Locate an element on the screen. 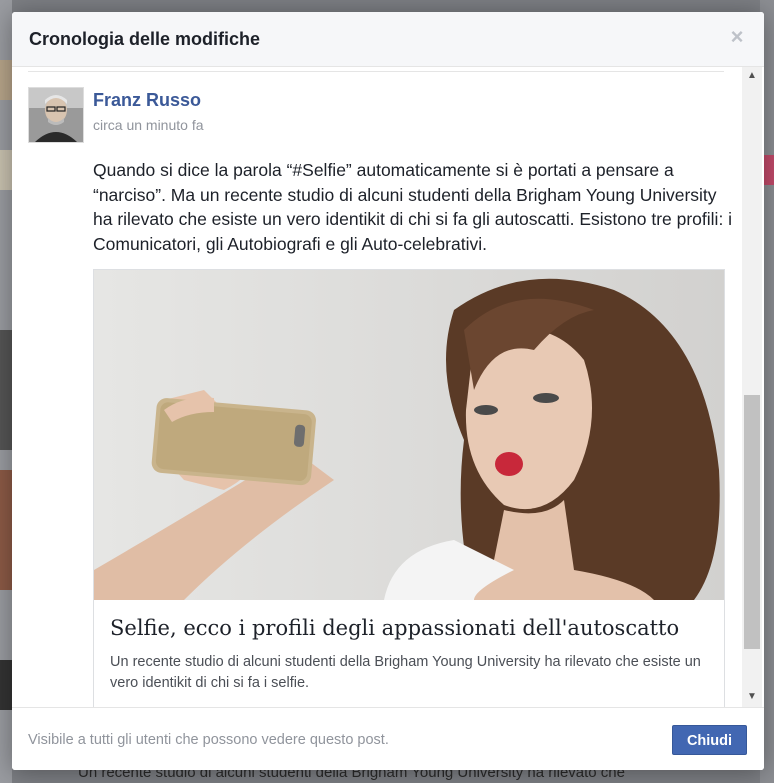 The height and width of the screenshot is (783, 774). scrollbar-thumb is located at coordinates (752, 522).